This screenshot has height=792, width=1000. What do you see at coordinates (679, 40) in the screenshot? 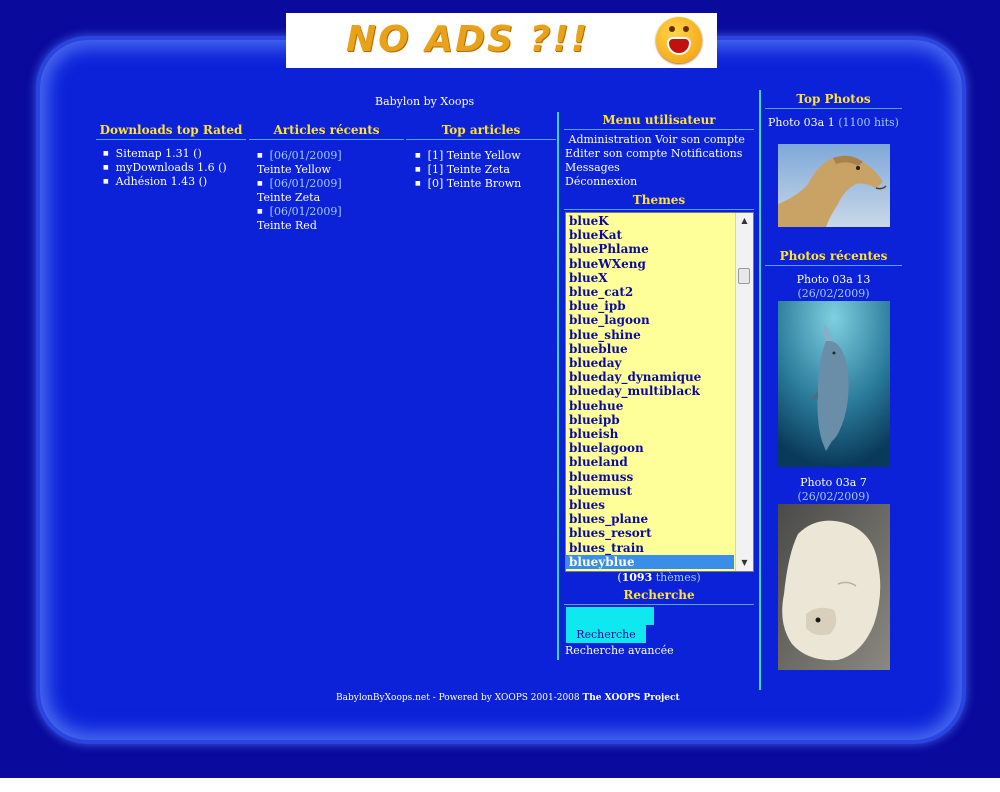
I see `shouting-smiley-icon` at bounding box center [679, 40].